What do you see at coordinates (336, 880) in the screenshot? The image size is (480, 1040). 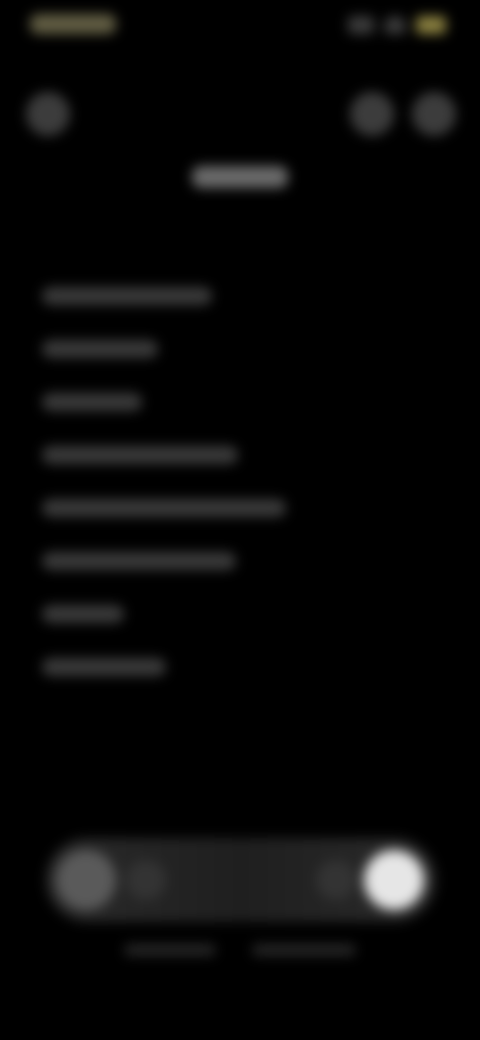 I see `app-icon` at bounding box center [336, 880].